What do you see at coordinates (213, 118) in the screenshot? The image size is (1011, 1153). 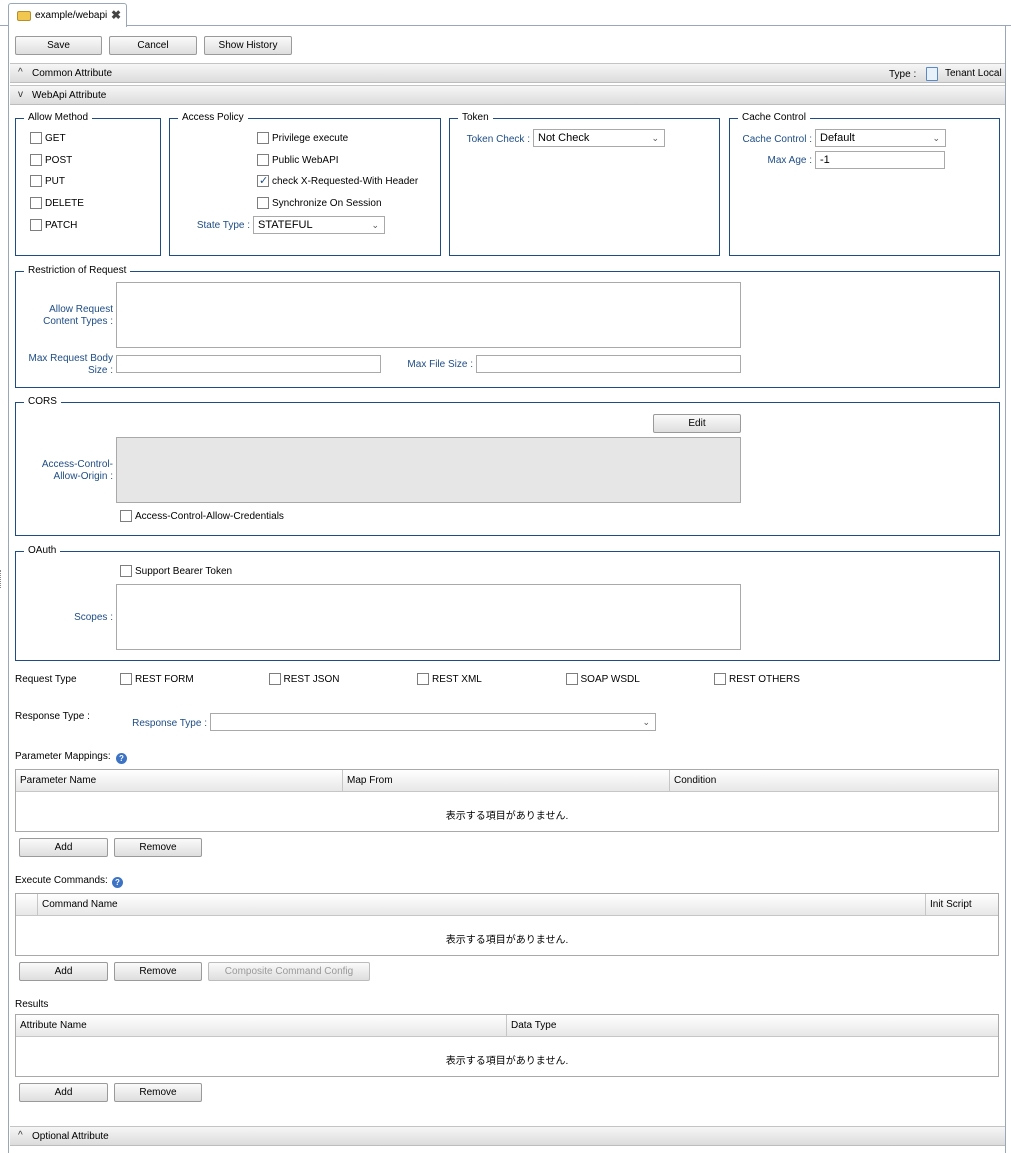 I see `access-policy-legend: Access Policy` at bounding box center [213, 118].